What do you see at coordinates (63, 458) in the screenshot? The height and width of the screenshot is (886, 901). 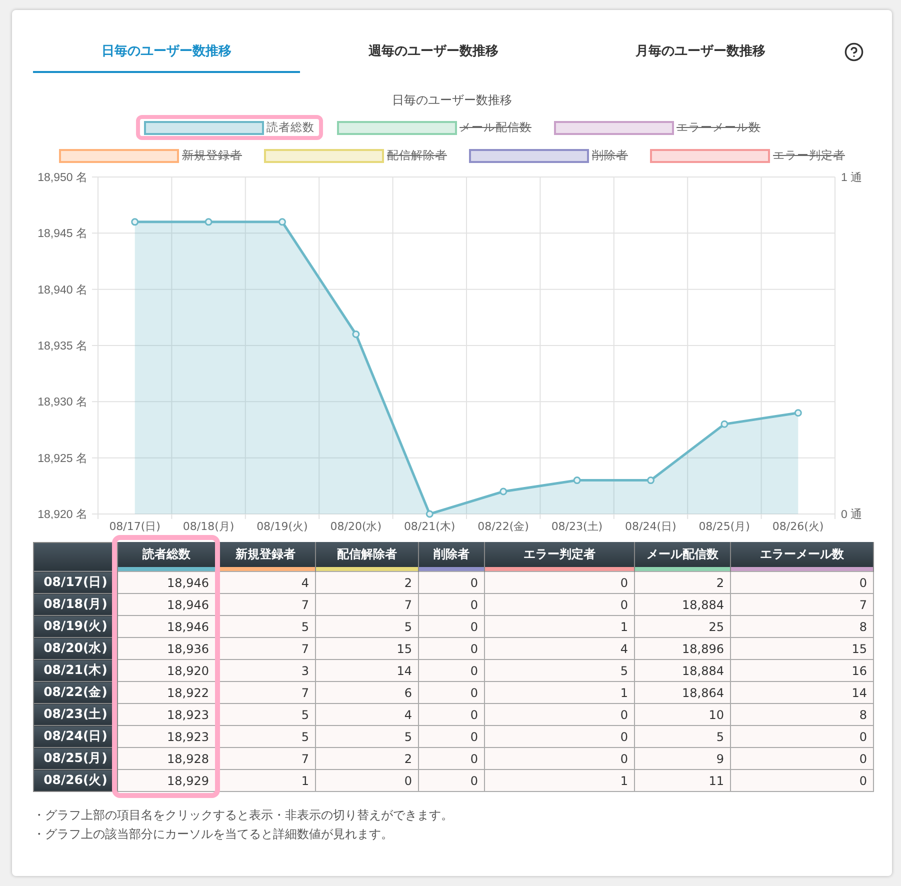 I see `y-tick-label: 18,925 名` at bounding box center [63, 458].